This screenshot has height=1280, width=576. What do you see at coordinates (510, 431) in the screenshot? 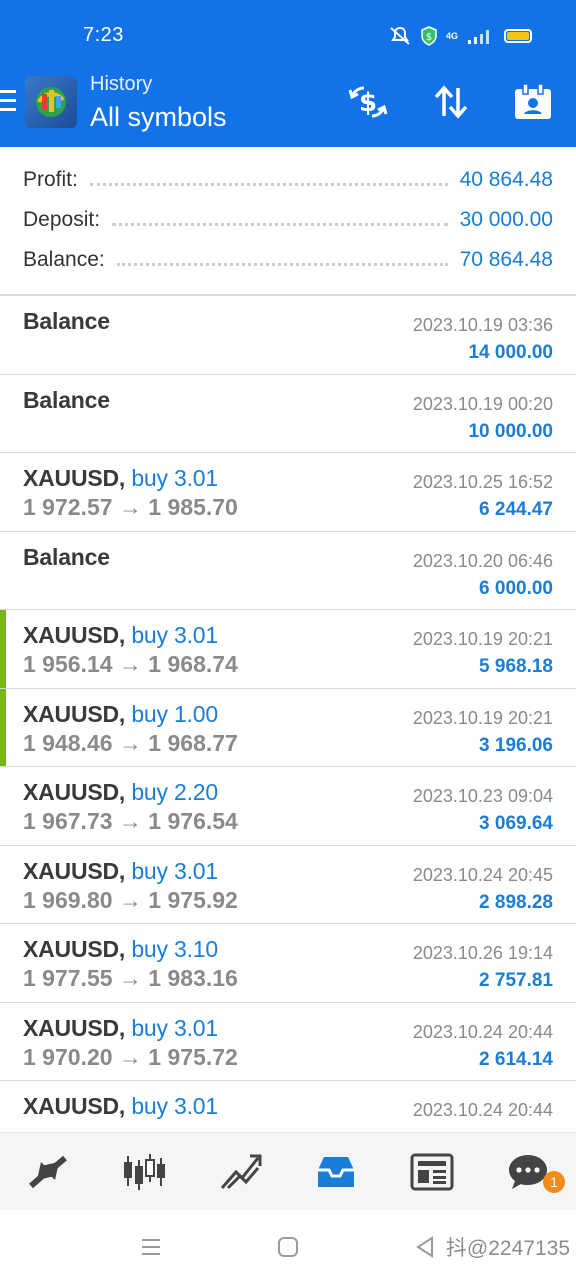
I see `item-amount: 10 000.00` at bounding box center [510, 431].